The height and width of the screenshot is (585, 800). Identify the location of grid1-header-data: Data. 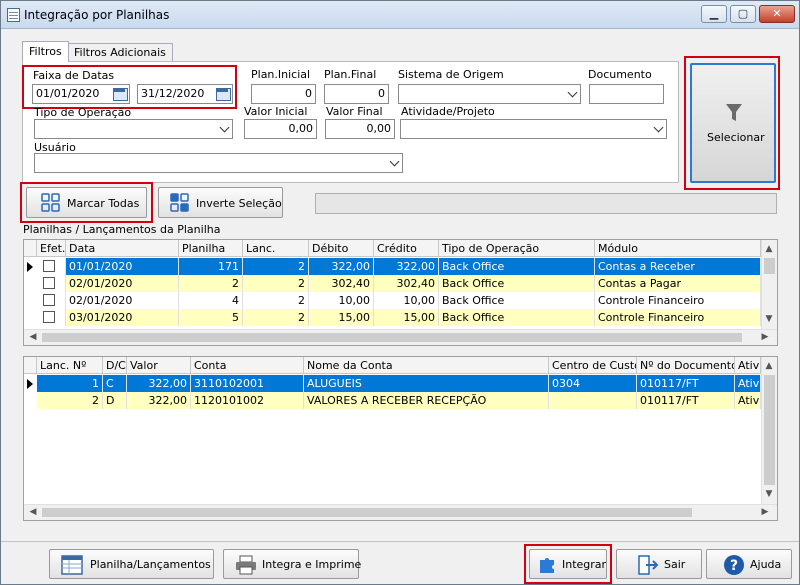
(122, 248).